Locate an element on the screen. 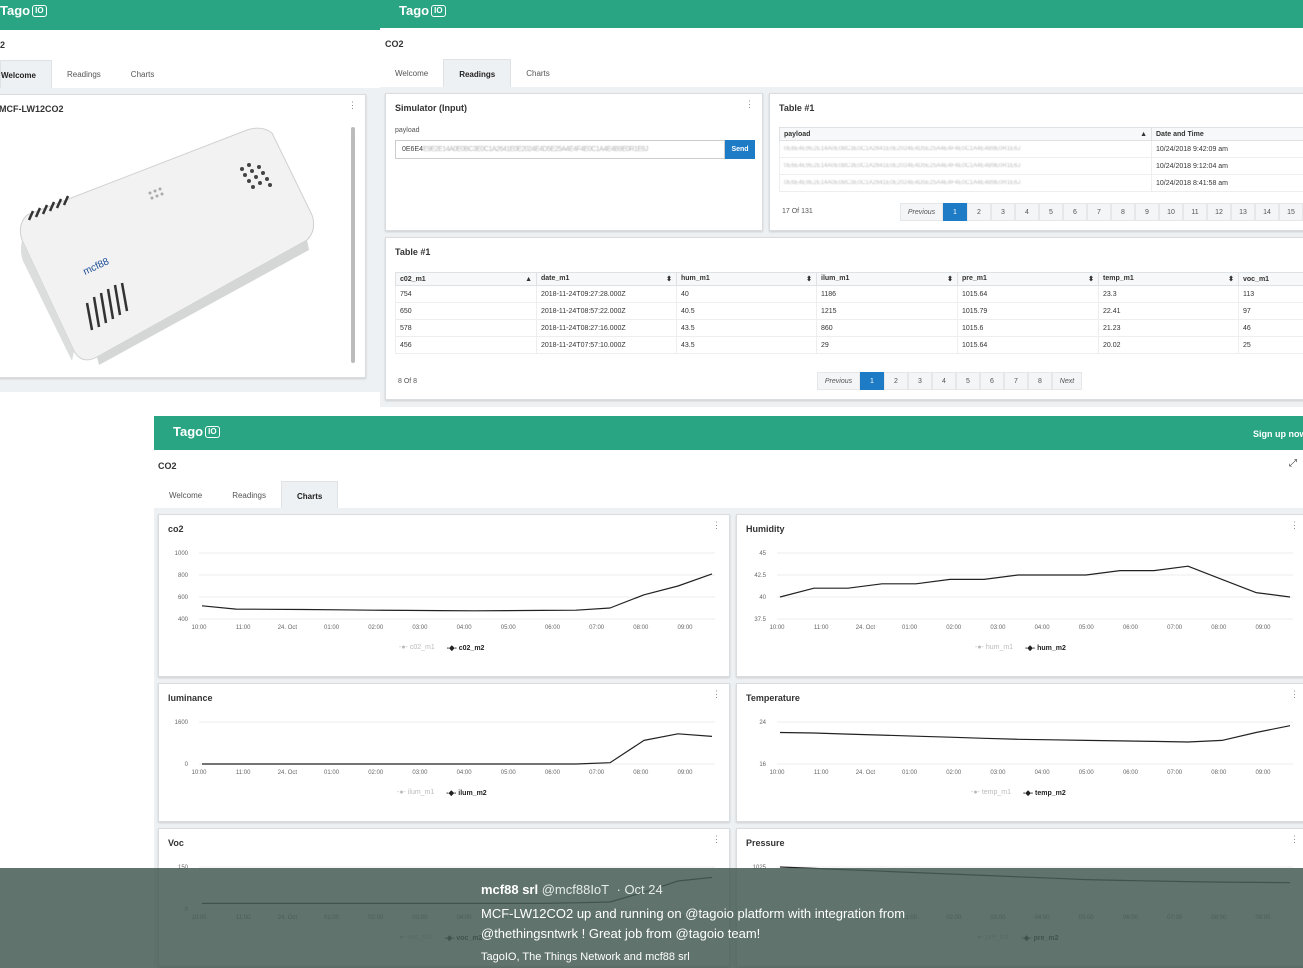 This screenshot has height=968, width=1303. x-tick-label: 10:00 is located at coordinates (199, 773).